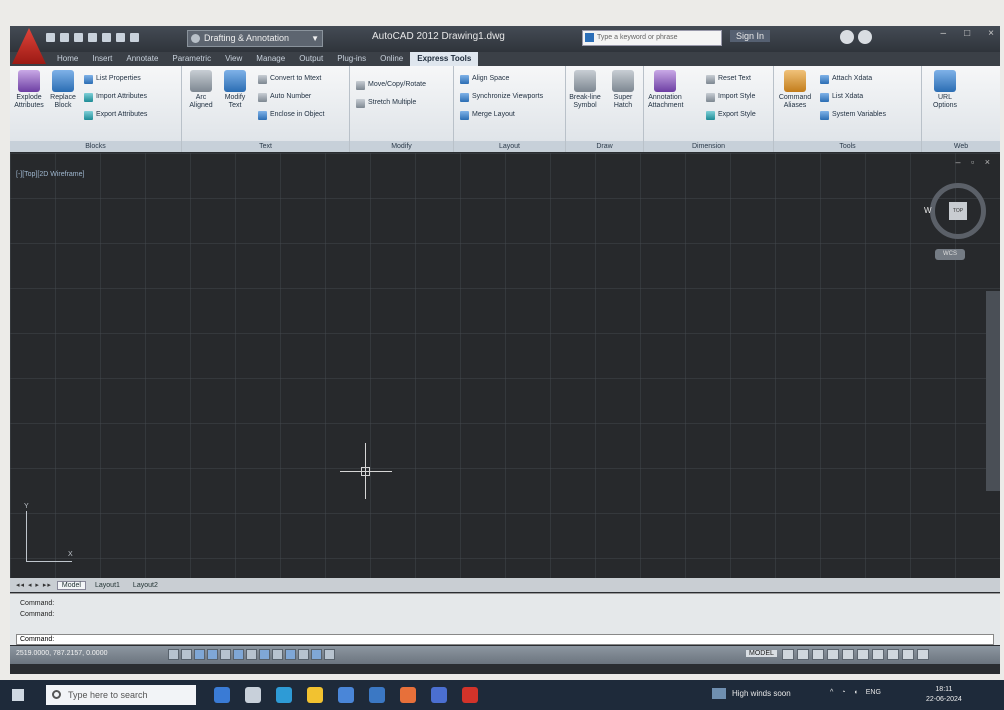 The height and width of the screenshot is (710, 1004). Describe the element at coordinates (386, 103) in the screenshot. I see `stretch-multiple-button: Stretch Multiple` at that location.